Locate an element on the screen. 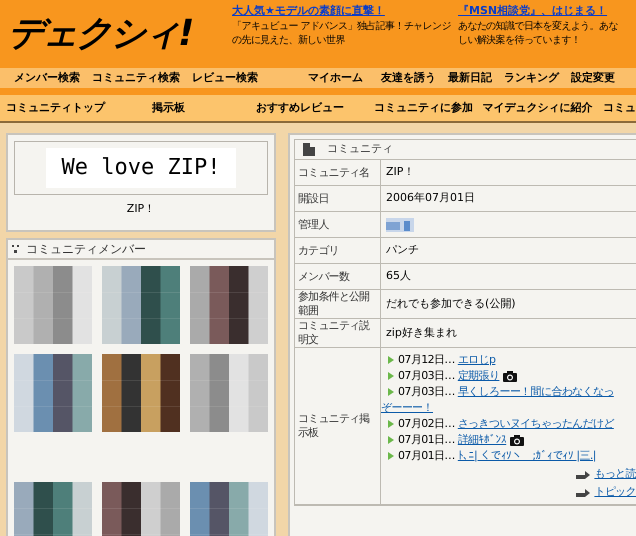  nav-link: メンバー検索 is located at coordinates (47, 78).